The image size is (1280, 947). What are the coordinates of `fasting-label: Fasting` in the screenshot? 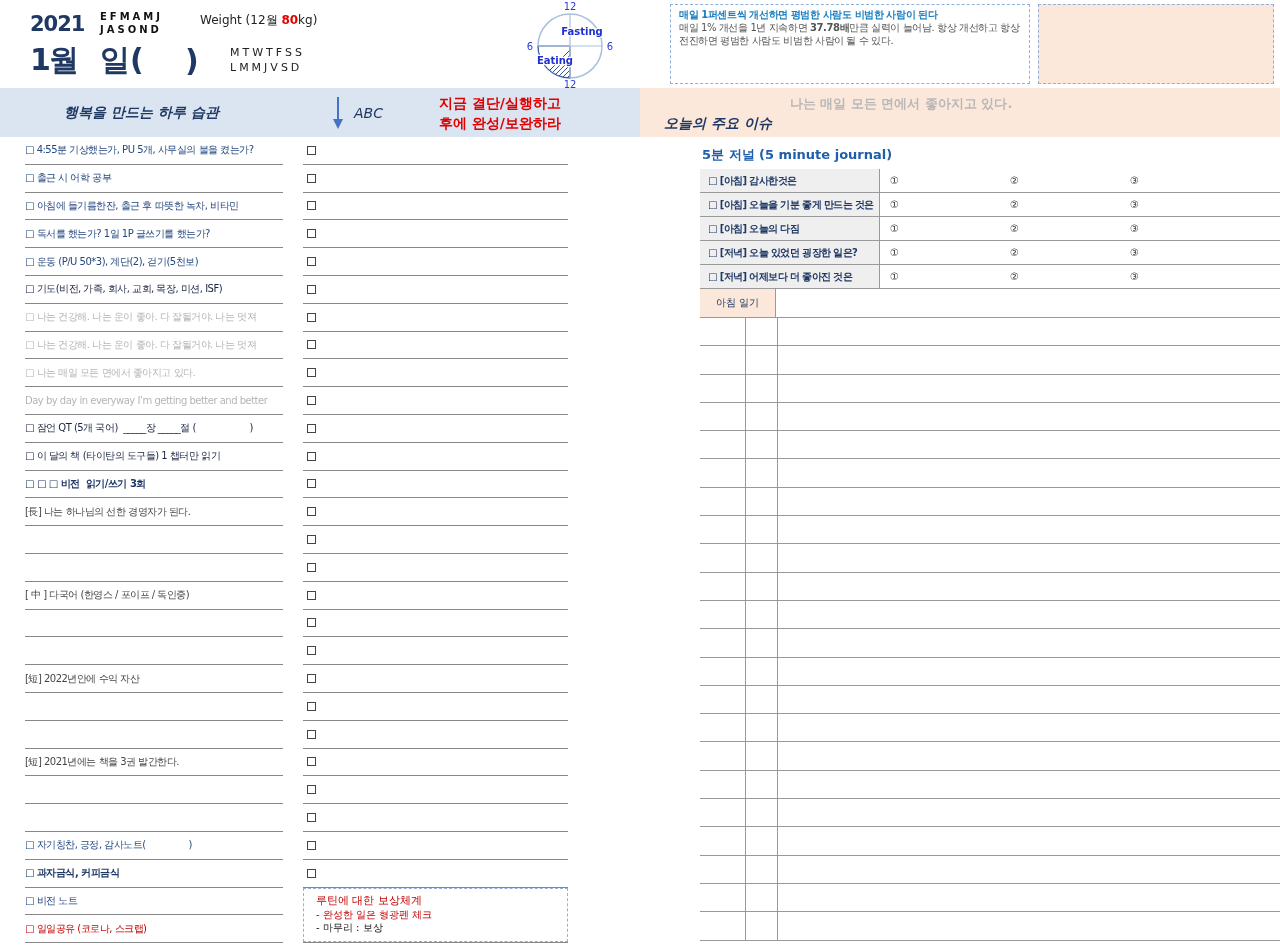 It's located at (582, 31).